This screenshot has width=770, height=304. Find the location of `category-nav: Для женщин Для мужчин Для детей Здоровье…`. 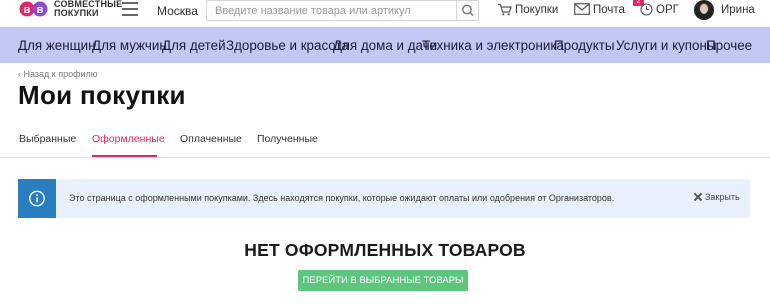

category-nav: Для женщин Для мужчин Для детей Здоровье… is located at coordinates (385, 45).